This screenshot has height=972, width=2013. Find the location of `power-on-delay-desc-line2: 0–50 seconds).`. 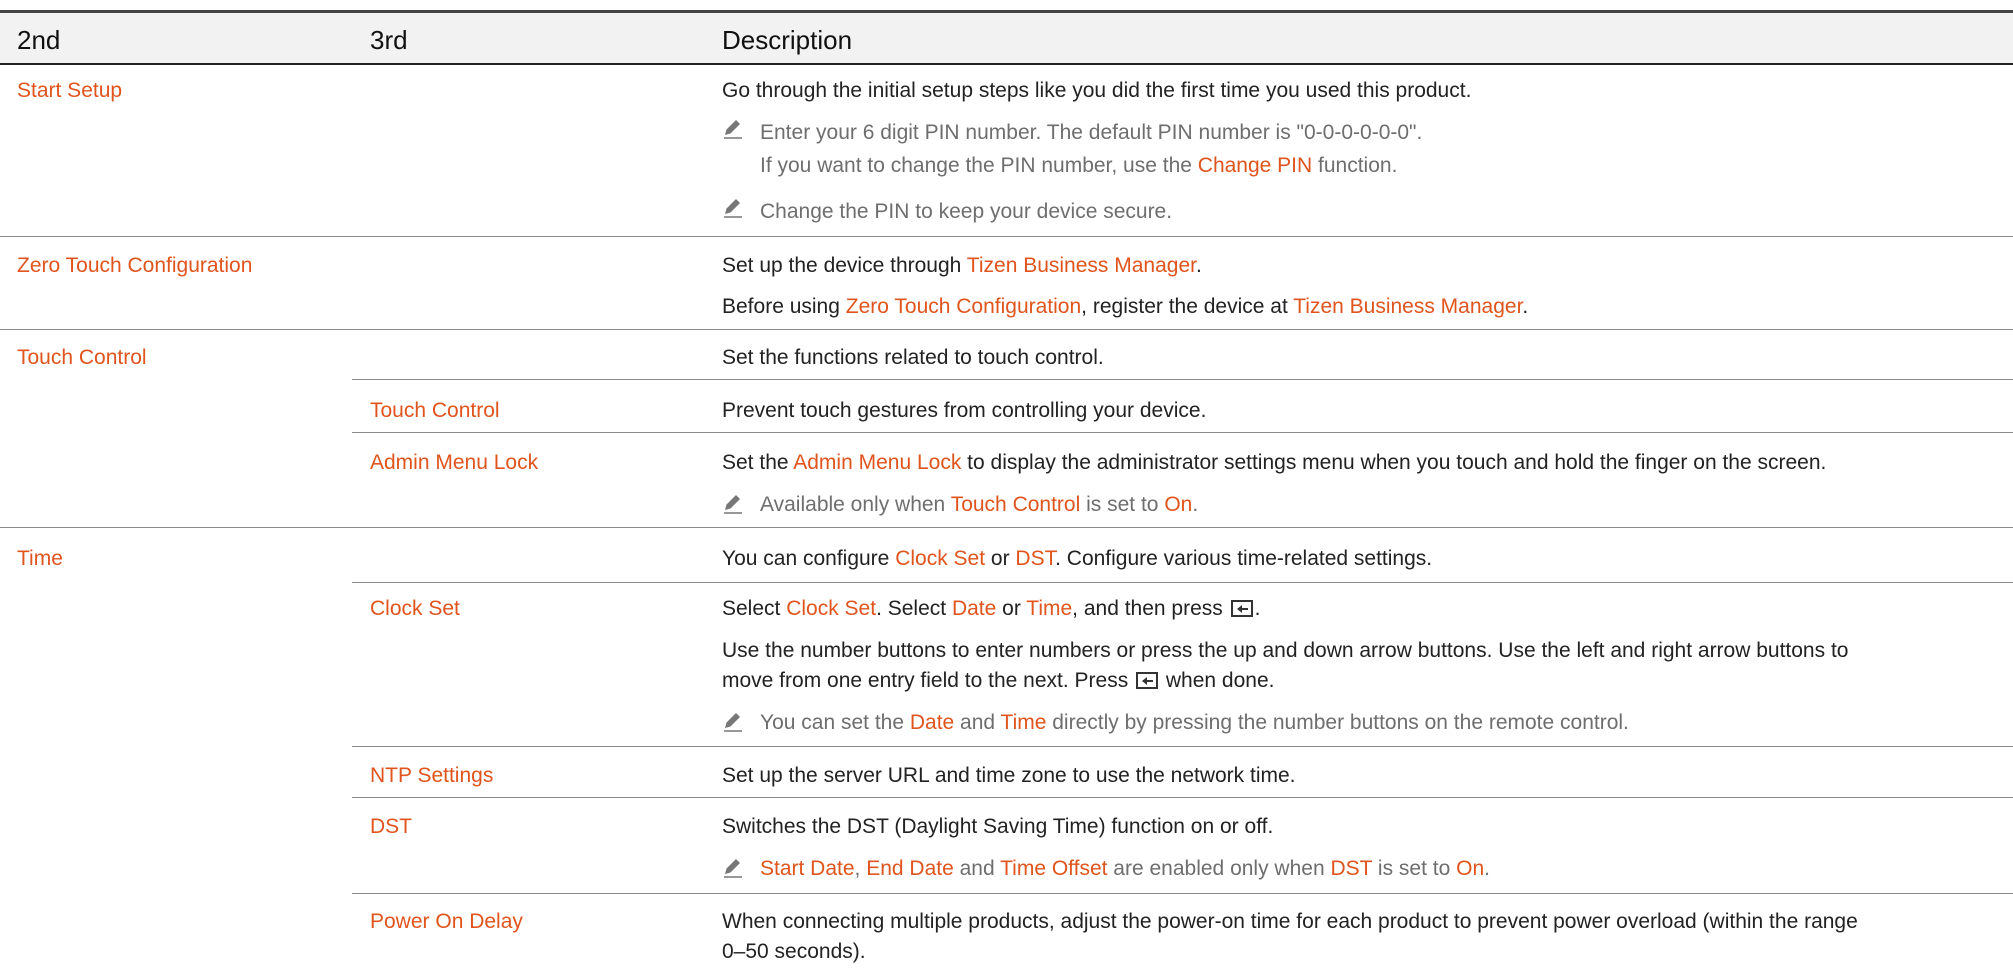

power-on-delay-desc-line2: 0–50 seconds). is located at coordinates (794, 951).